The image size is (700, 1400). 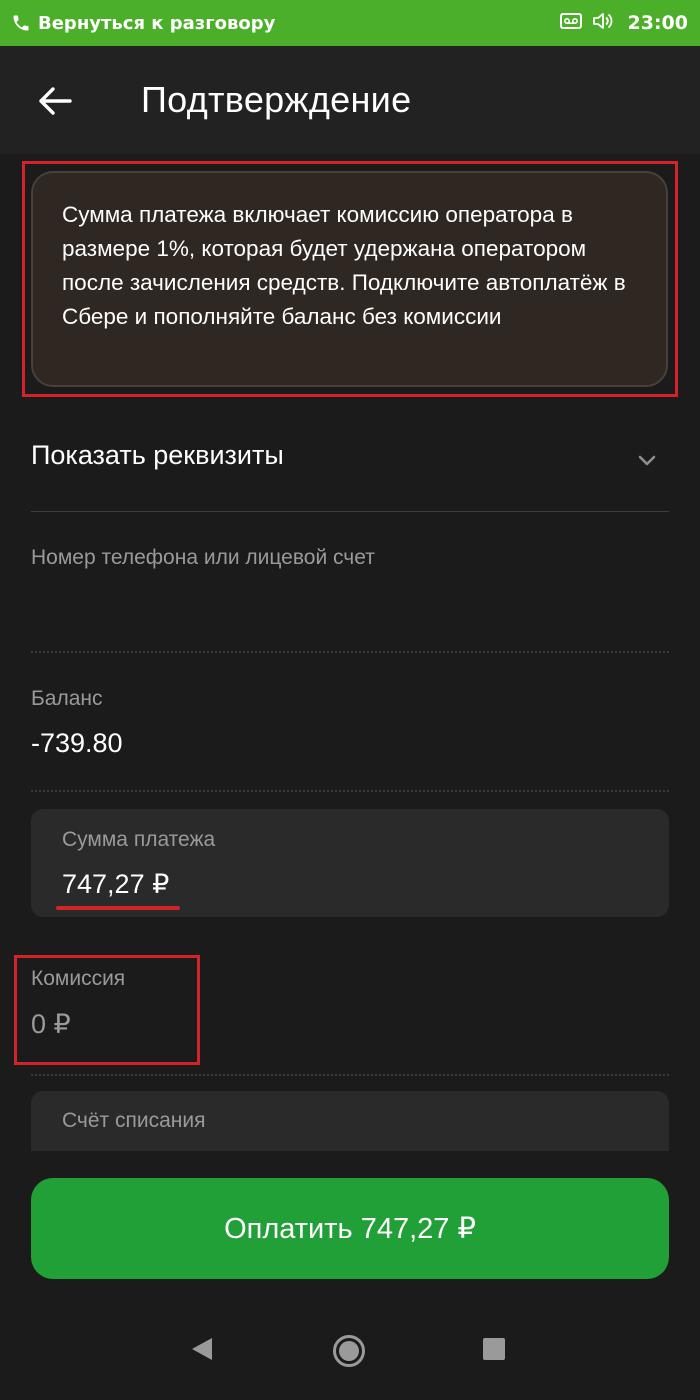 I want to click on nav-home-icon, so click(x=349, y=1351).